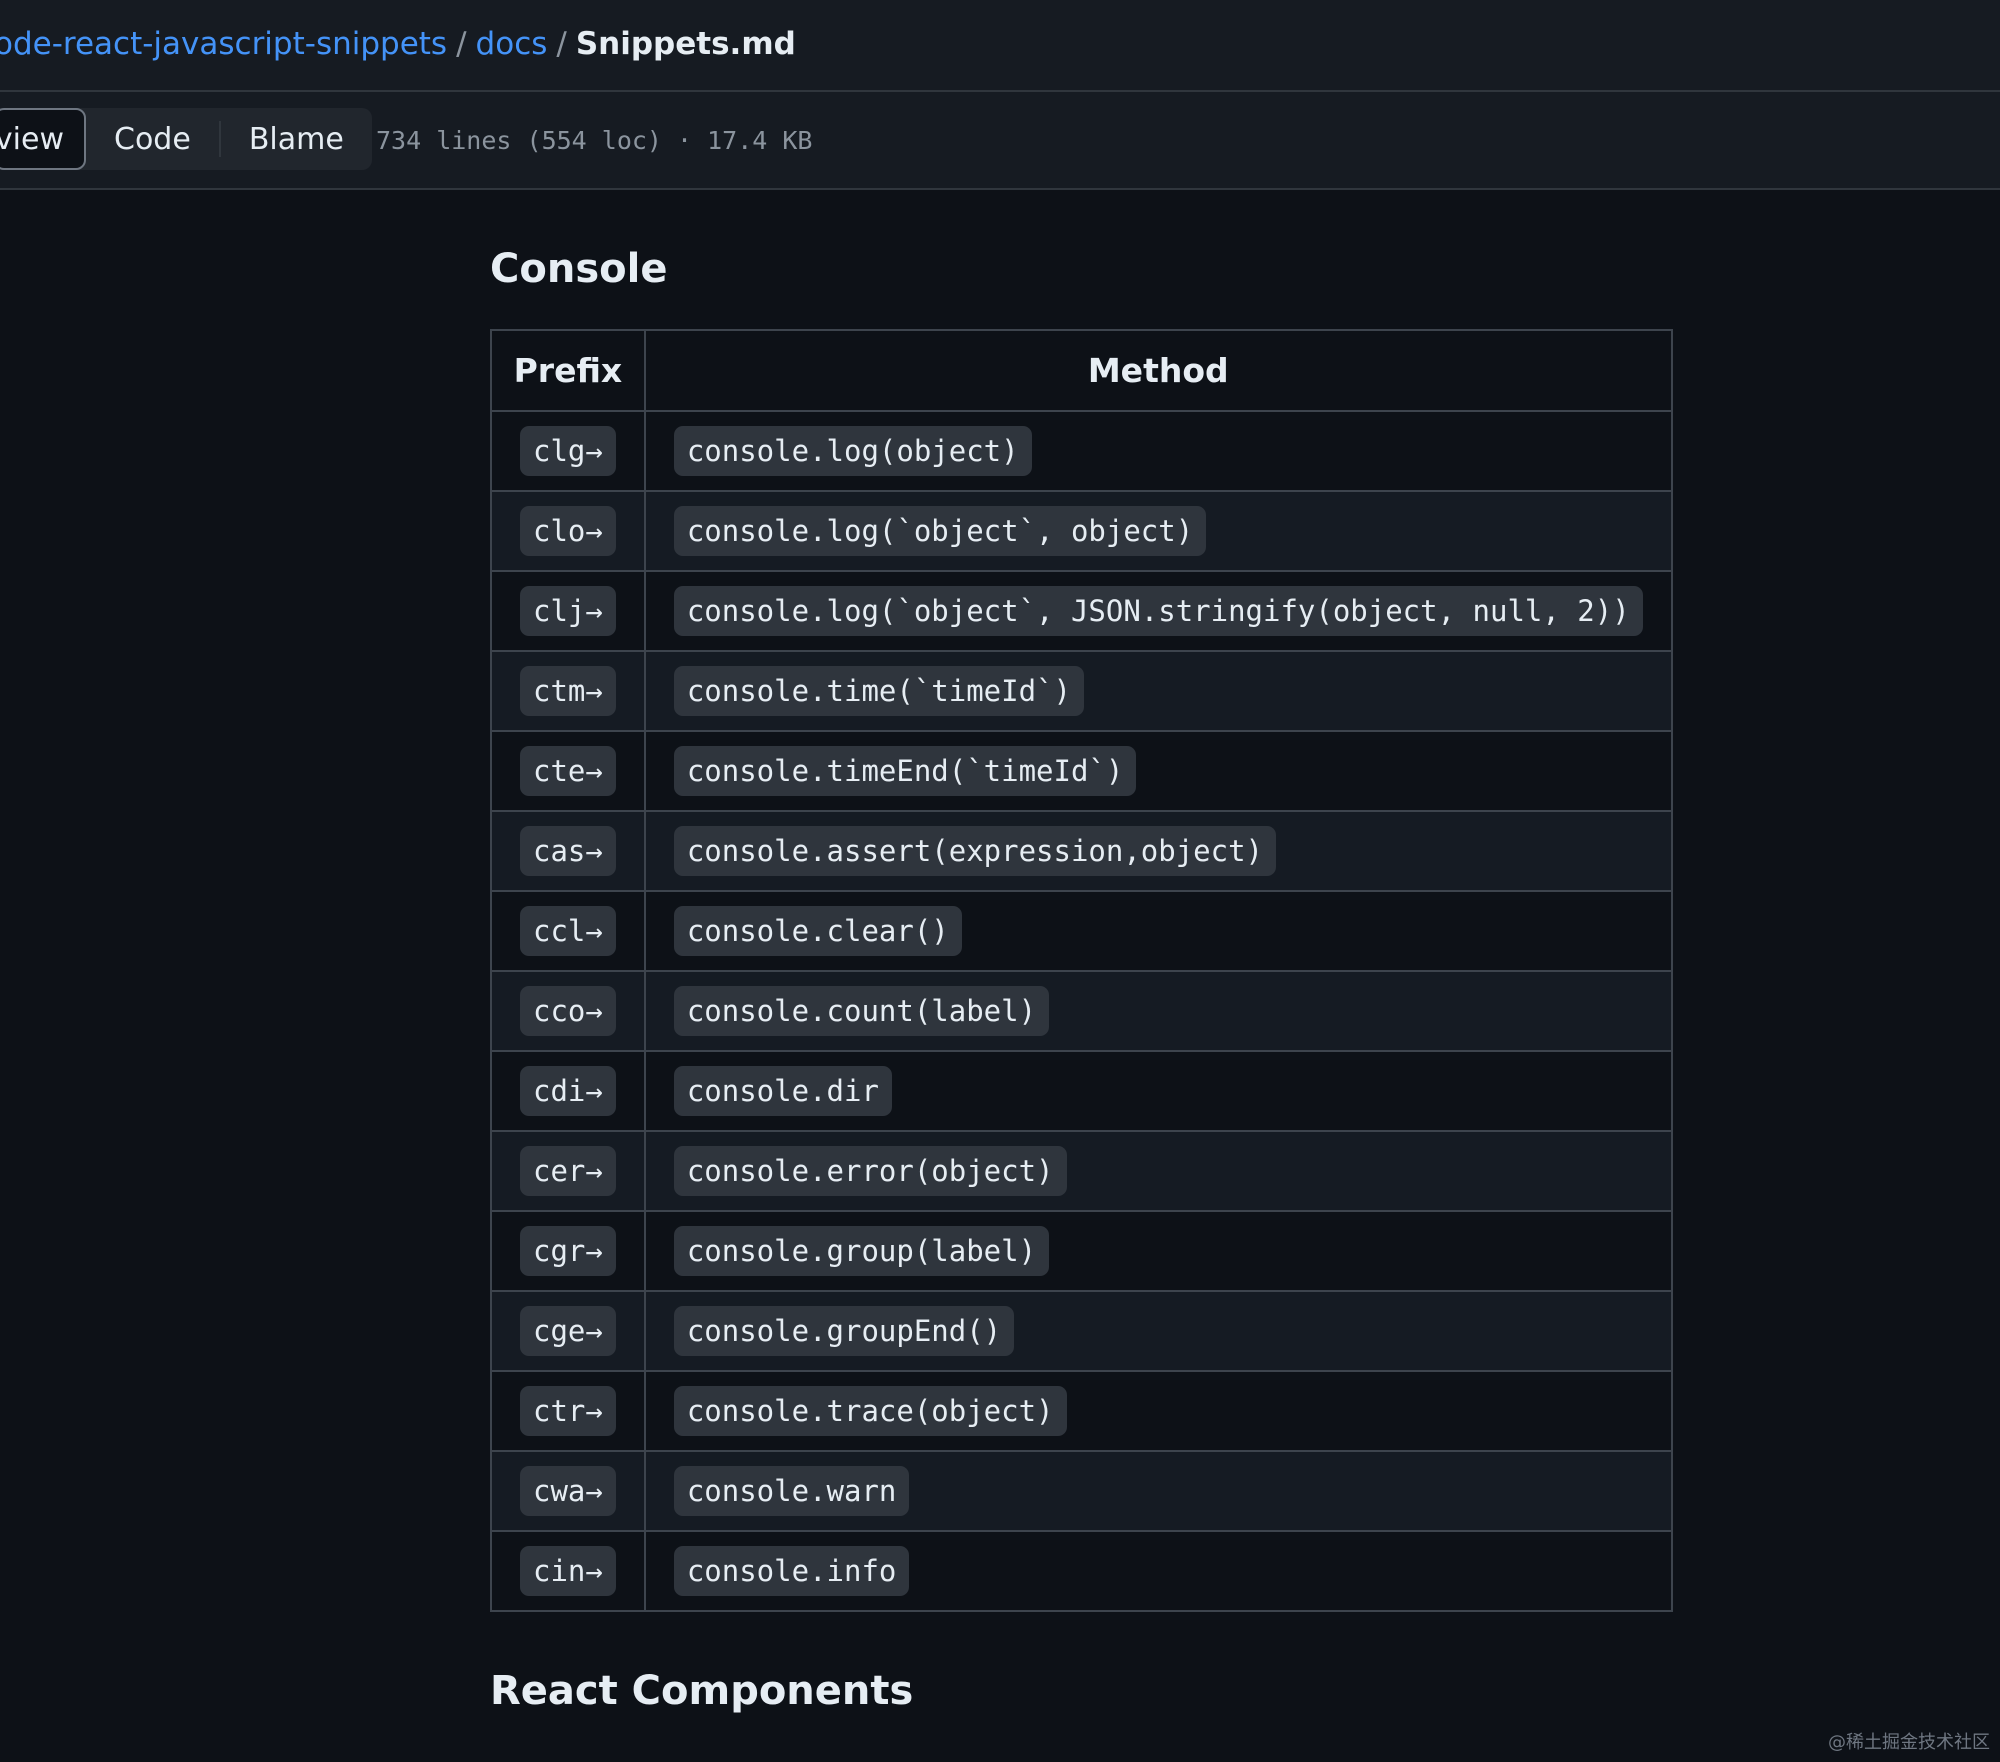 Image resolution: width=2000 pixels, height=1762 pixels. I want to click on table-row: cdi→ console.dir, so click(1081, 1091).